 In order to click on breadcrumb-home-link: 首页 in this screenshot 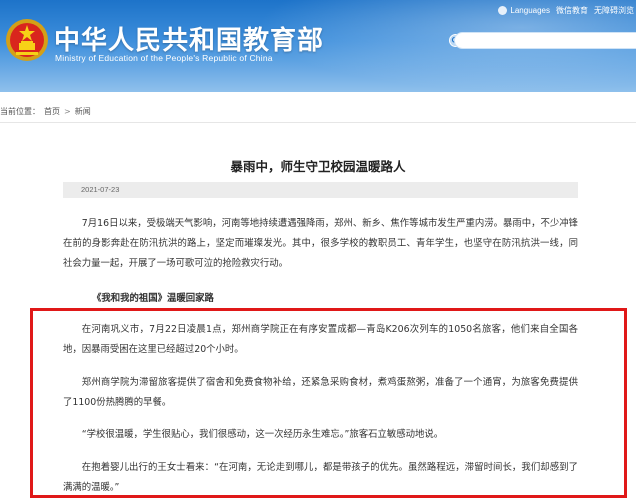, I will do `click(52, 111)`.